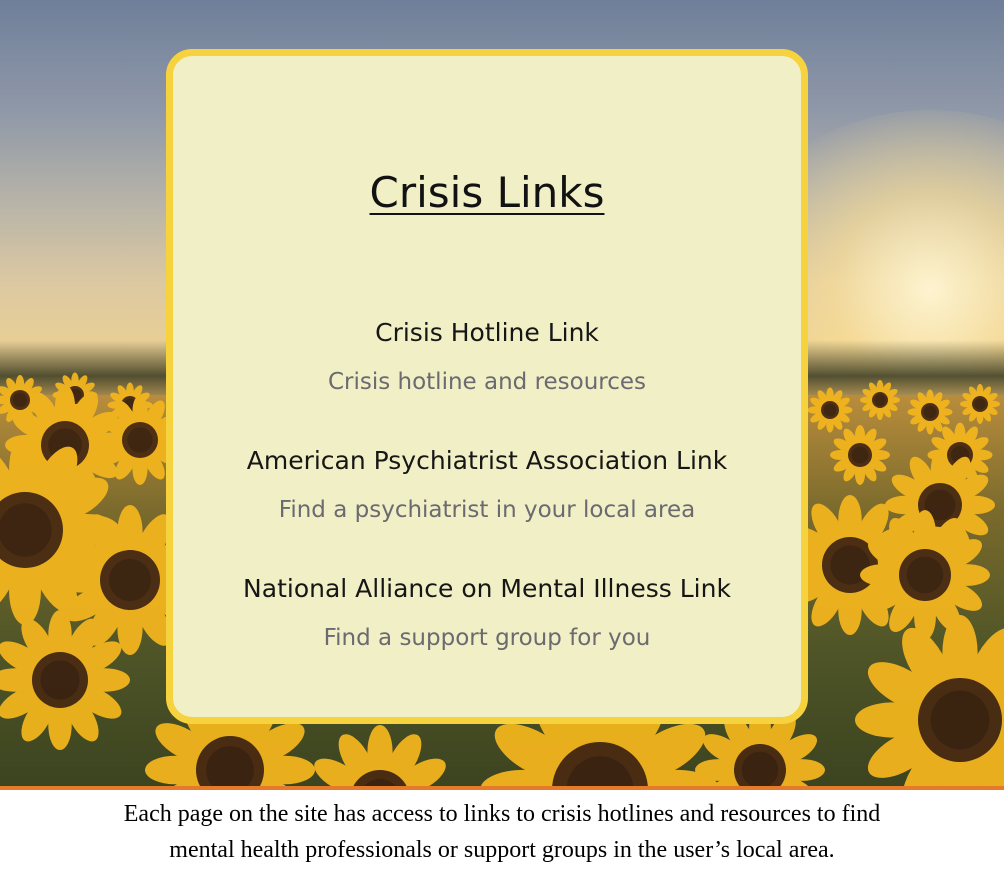 The height and width of the screenshot is (892, 1004). I want to click on crisis-links-title: Crisis Links, so click(487, 192).